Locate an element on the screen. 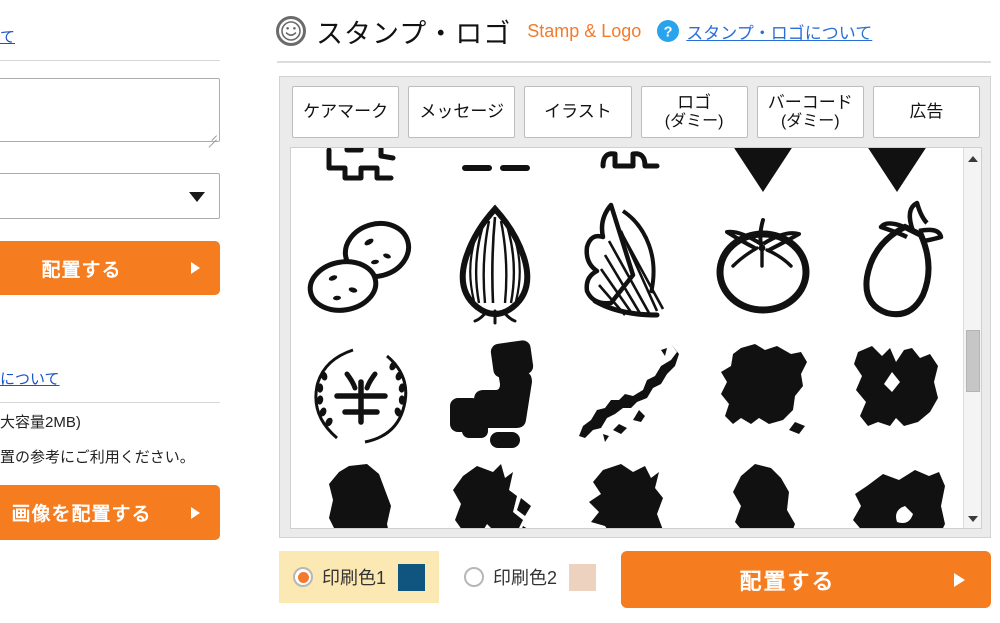  tab-care-mark: ケアマーク is located at coordinates (346, 112).